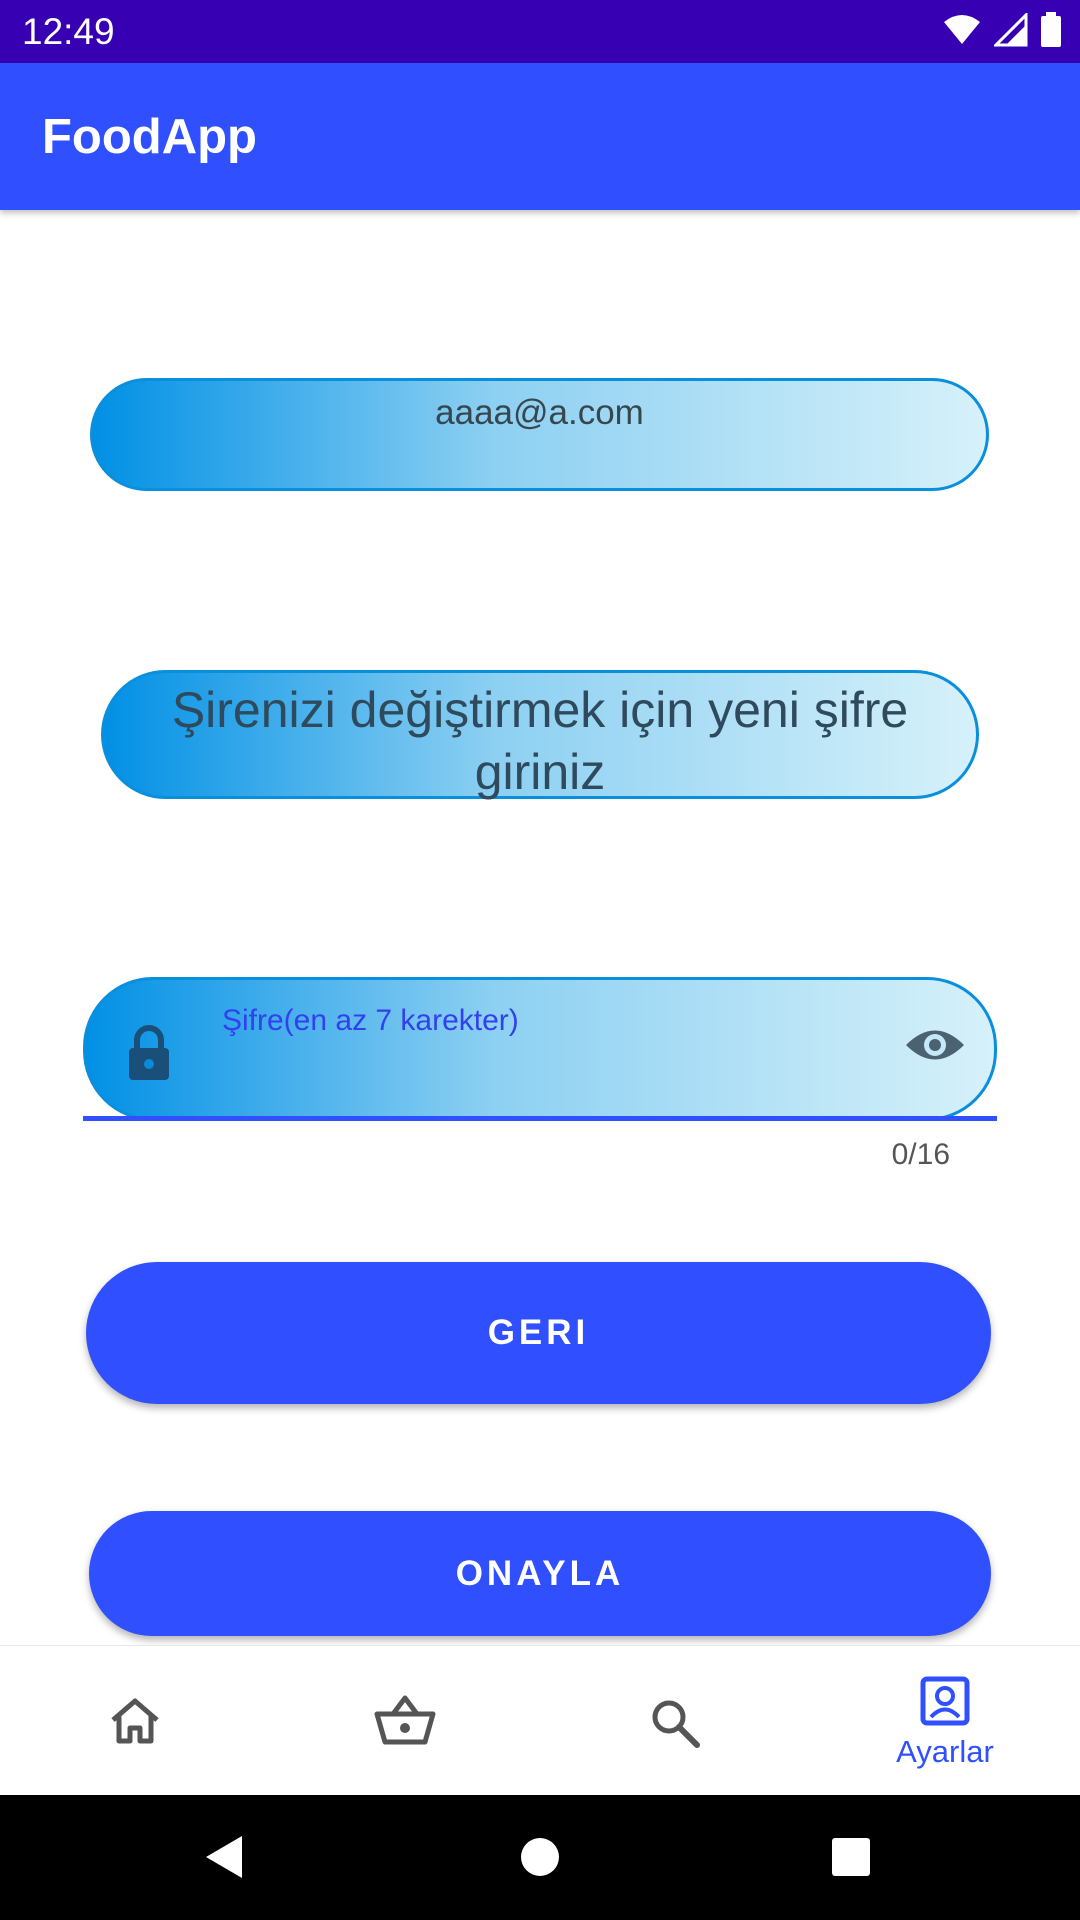 The width and height of the screenshot is (1080, 1920). I want to click on system-nav-bar, so click(540, 1857).